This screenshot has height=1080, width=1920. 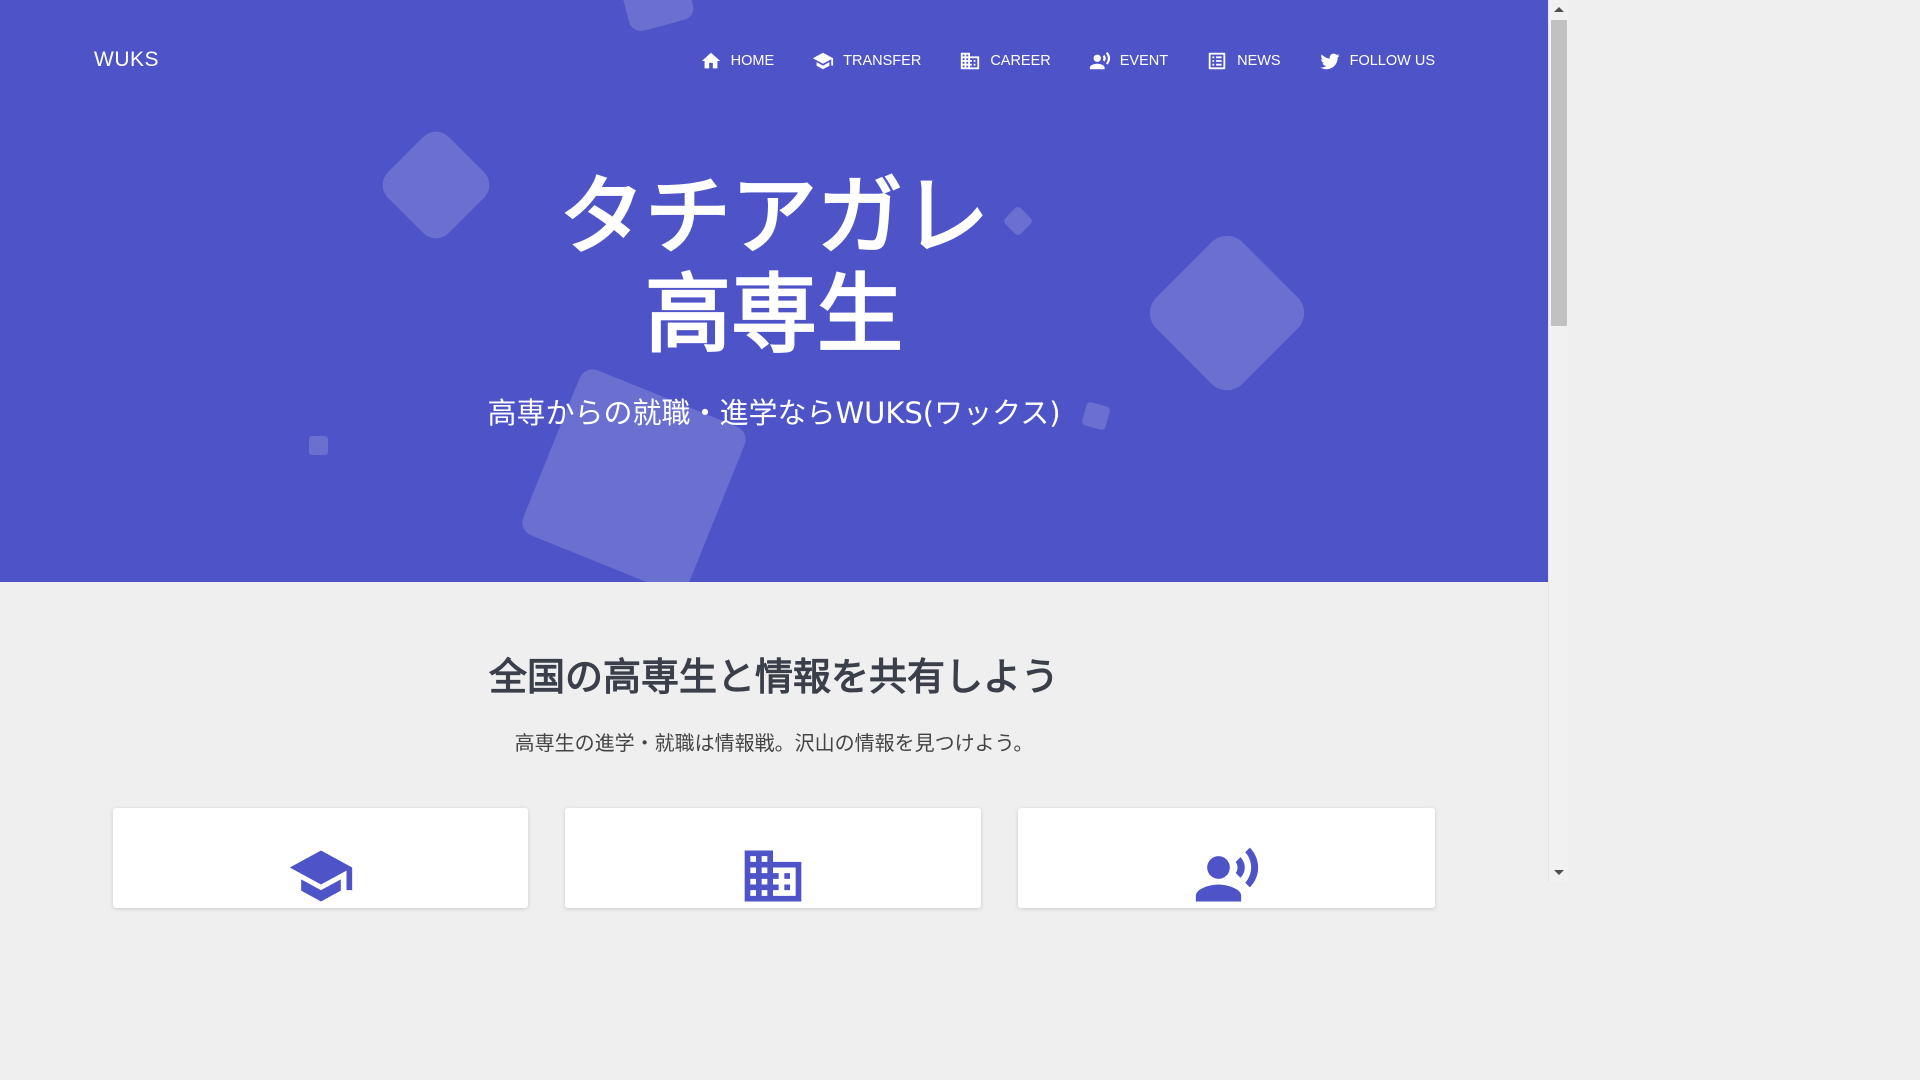 What do you see at coordinates (773, 677) in the screenshot?
I see `section-title: 全国の高専生と情報を共有しよう` at bounding box center [773, 677].